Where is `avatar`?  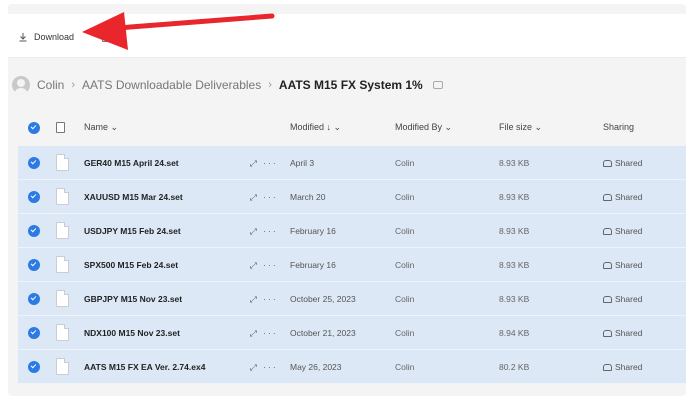
avatar is located at coordinates (21, 85).